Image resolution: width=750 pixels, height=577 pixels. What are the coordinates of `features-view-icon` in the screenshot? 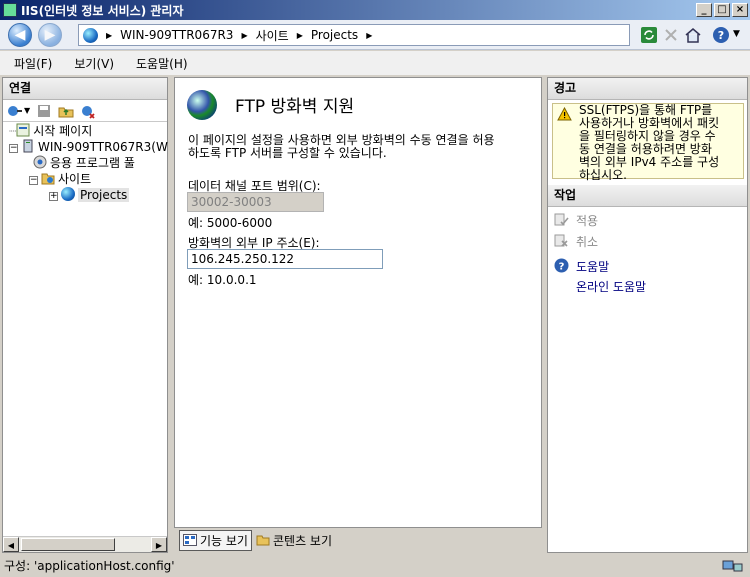 It's located at (190, 540).